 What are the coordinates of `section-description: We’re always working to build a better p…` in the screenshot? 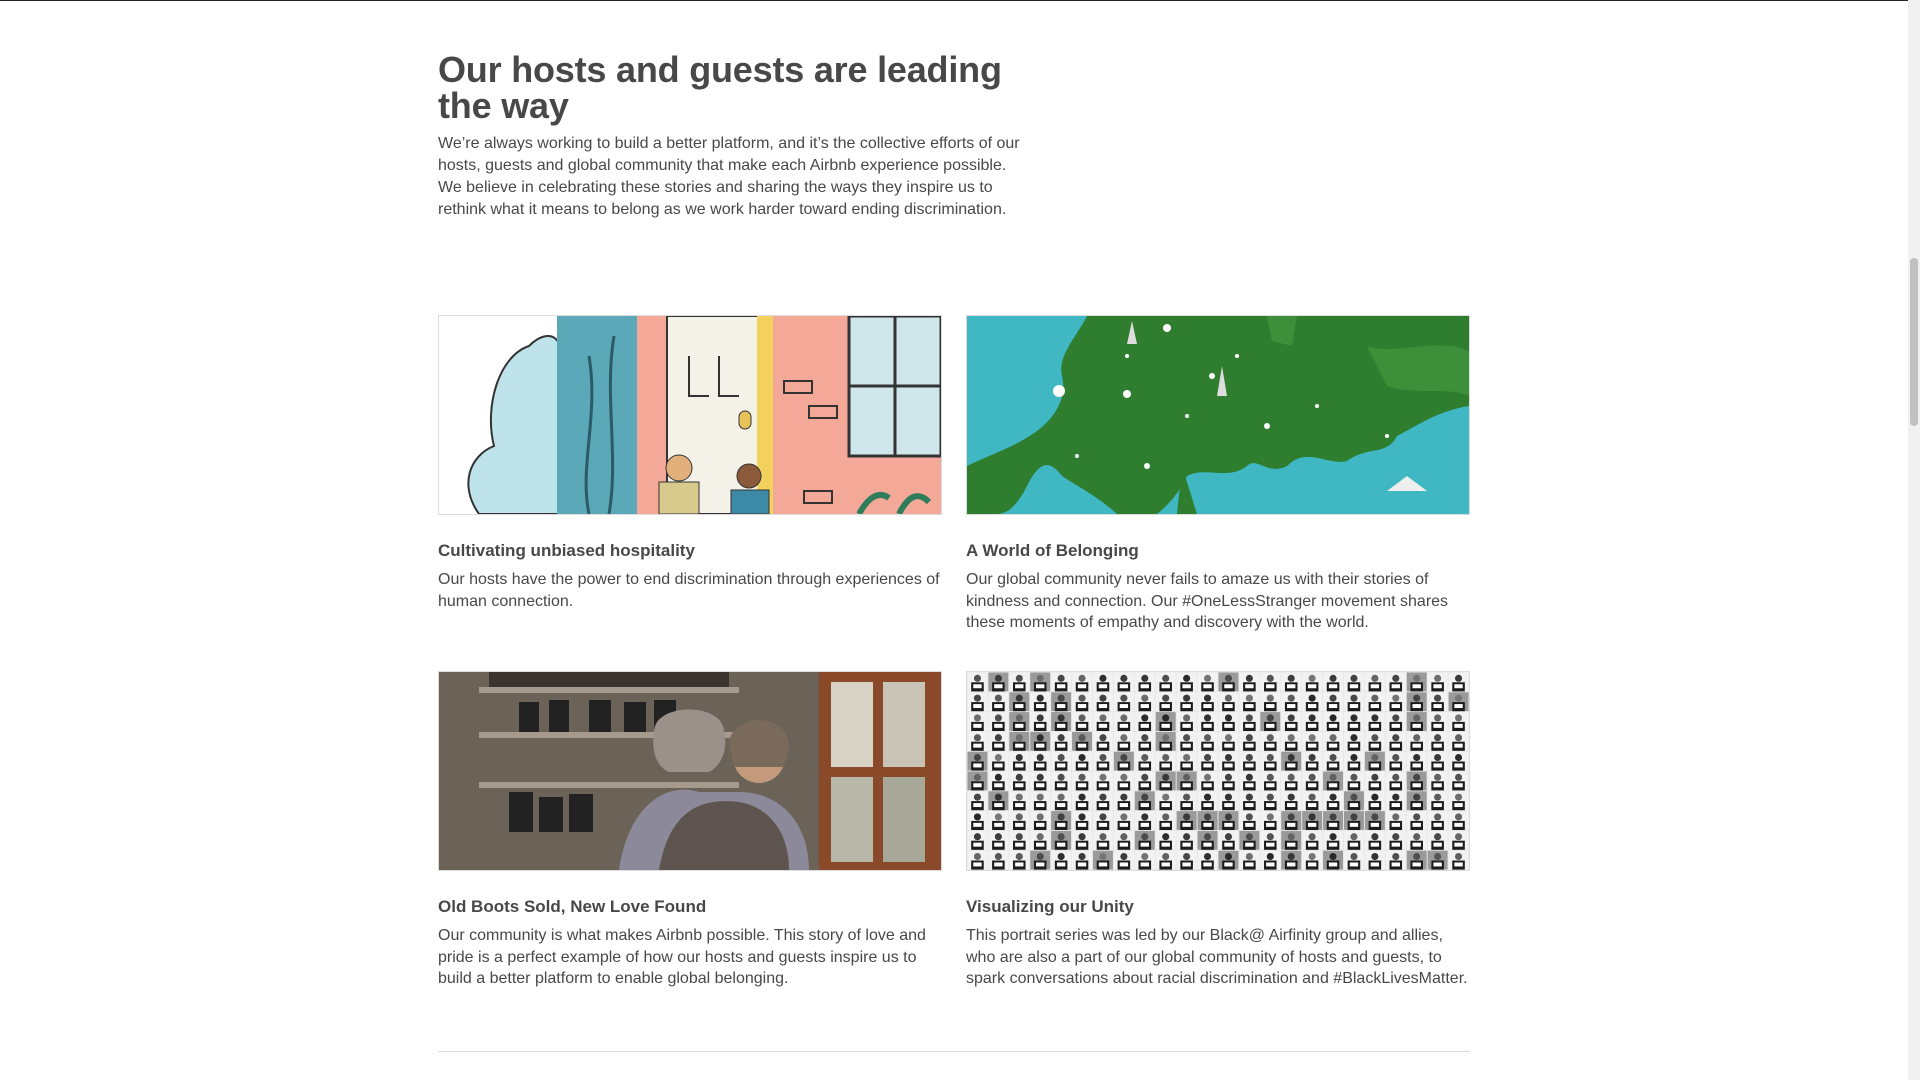 It's located at (729, 176).